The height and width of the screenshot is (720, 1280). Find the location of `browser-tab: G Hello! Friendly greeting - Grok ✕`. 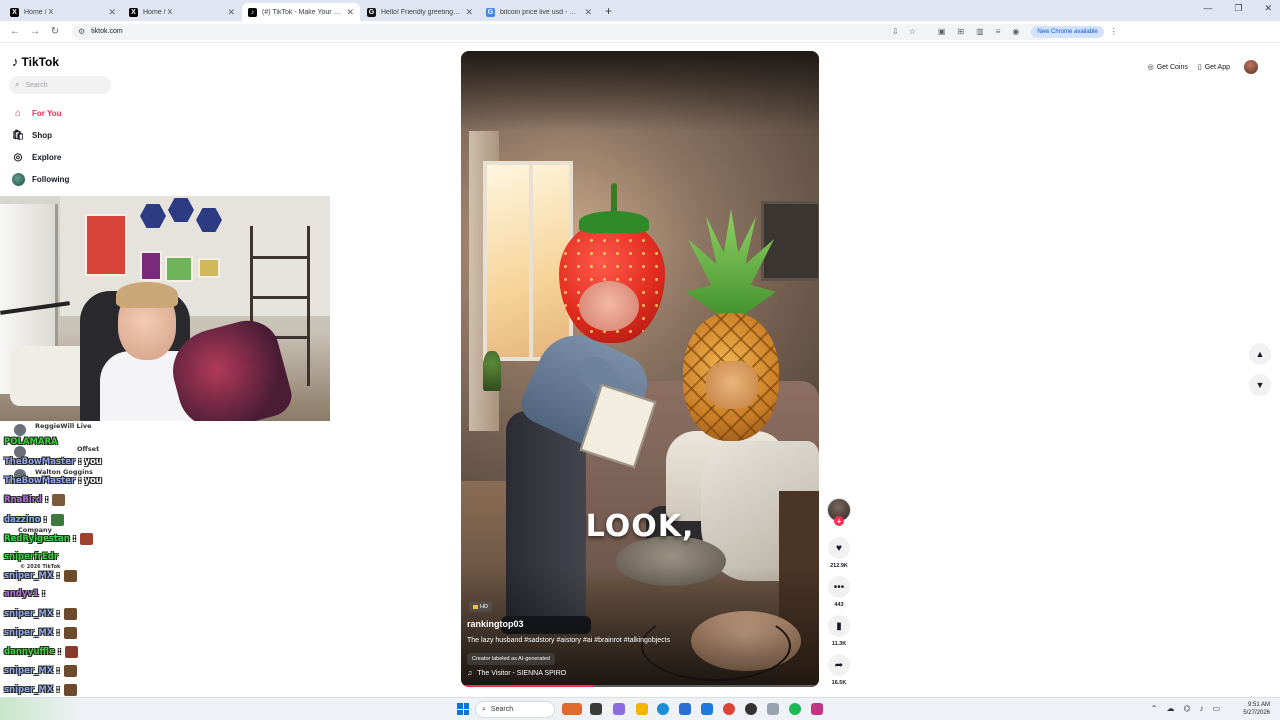

browser-tab: G Hello! Friendly greeting - Grok ✕ is located at coordinates (420, 12).